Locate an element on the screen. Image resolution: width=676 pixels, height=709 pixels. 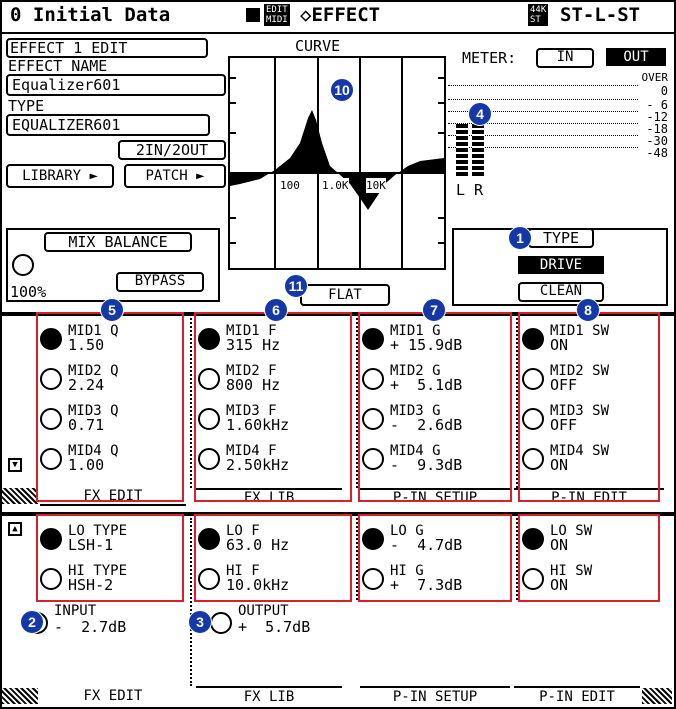
callout-badge-3: 3 is located at coordinates (200, 622).